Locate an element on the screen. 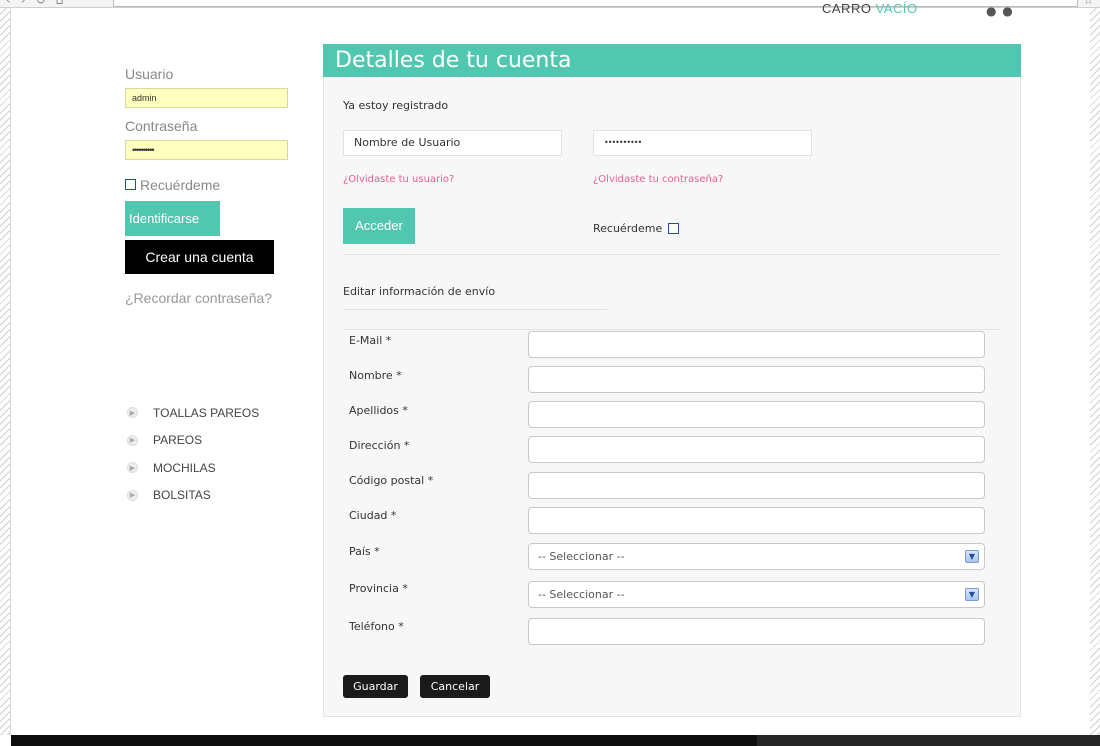 The image size is (1100, 746). remember-me-sidebar: Recuérdeme is located at coordinates (172, 185).